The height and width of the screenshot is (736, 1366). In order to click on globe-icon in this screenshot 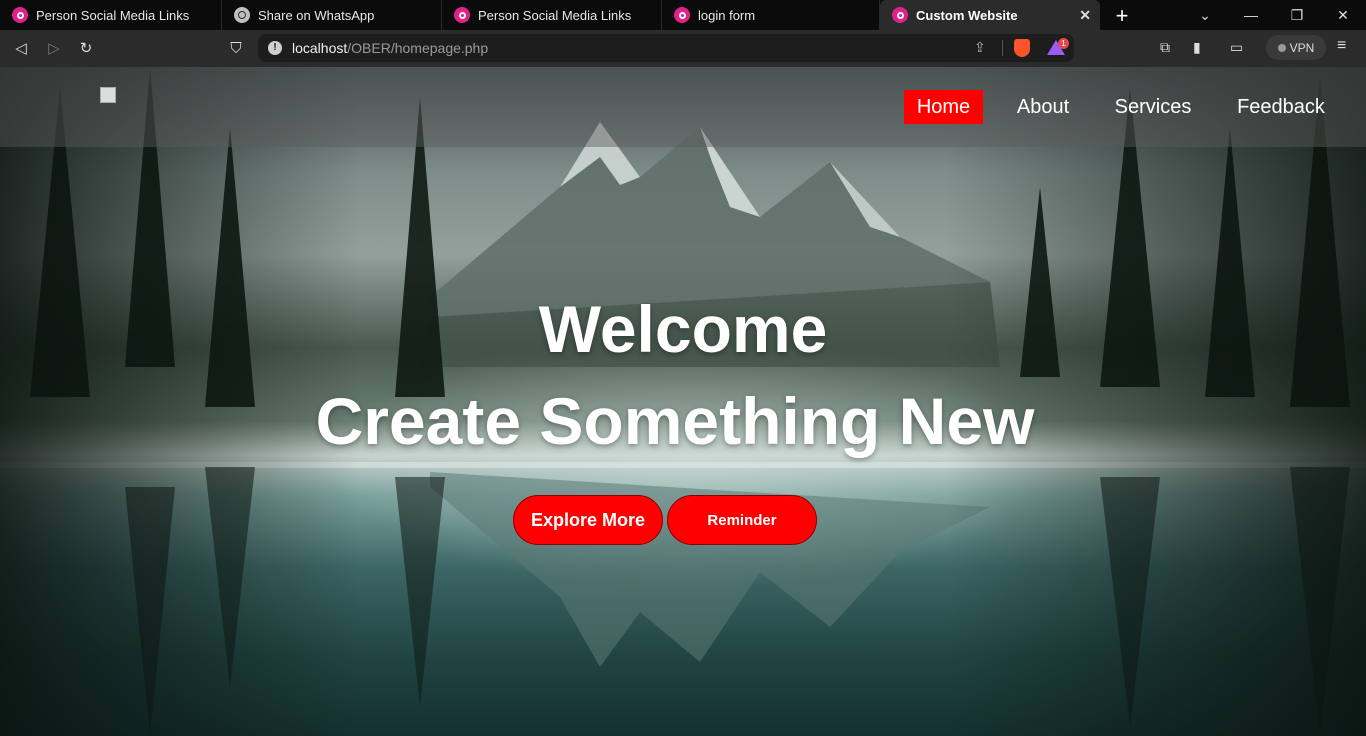, I will do `click(242, 15)`.